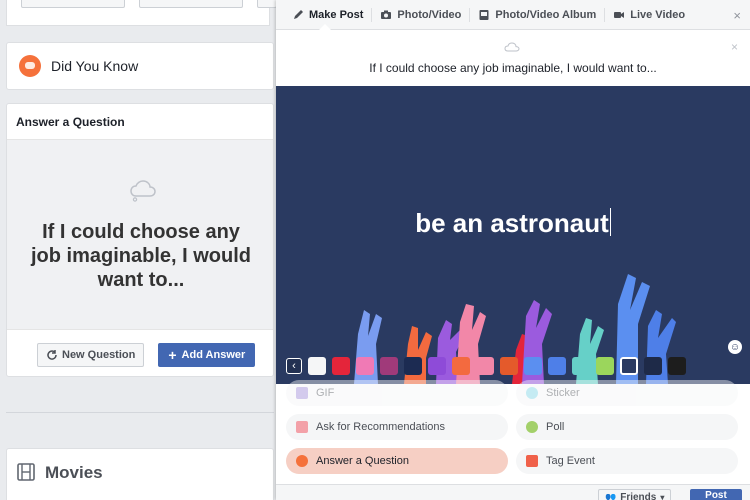 The width and height of the screenshot is (750, 500). Describe the element at coordinates (662, 496) in the screenshot. I see `chevron-down-icon: ▾` at that location.